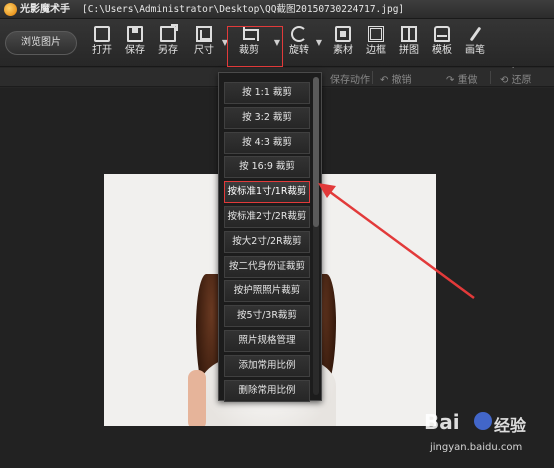 This screenshot has width=554, height=468. I want to click on annotation-arrow, so click(396, 241).